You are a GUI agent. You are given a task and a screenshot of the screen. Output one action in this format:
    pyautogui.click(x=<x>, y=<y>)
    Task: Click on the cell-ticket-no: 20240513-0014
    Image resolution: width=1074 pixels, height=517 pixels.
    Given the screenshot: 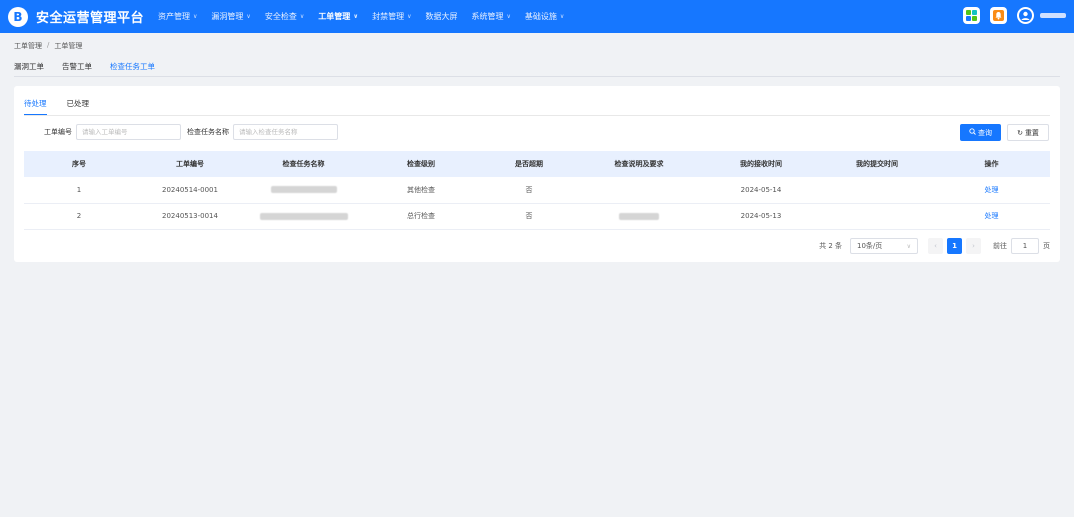 What is the action you would take?
    pyautogui.click(x=190, y=216)
    